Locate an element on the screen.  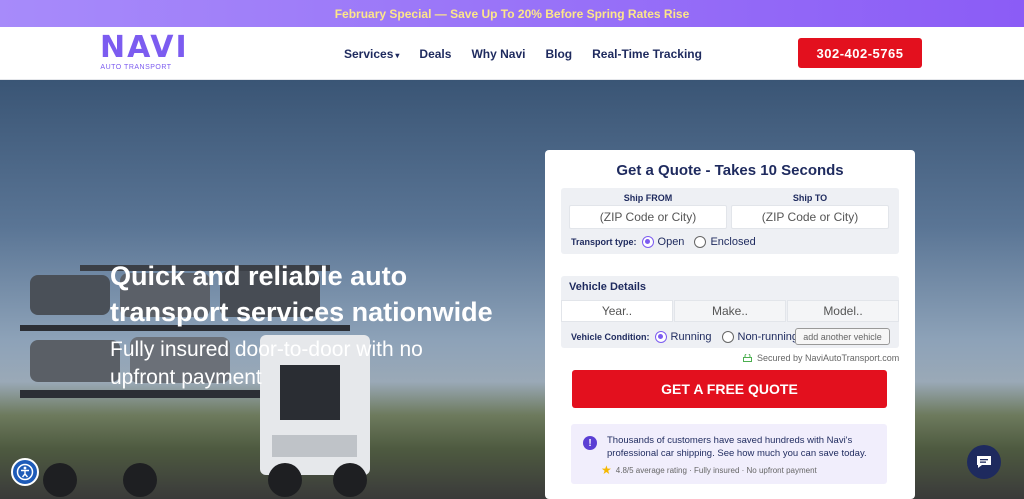
exclamation-icon: ! is located at coordinates (590, 443).